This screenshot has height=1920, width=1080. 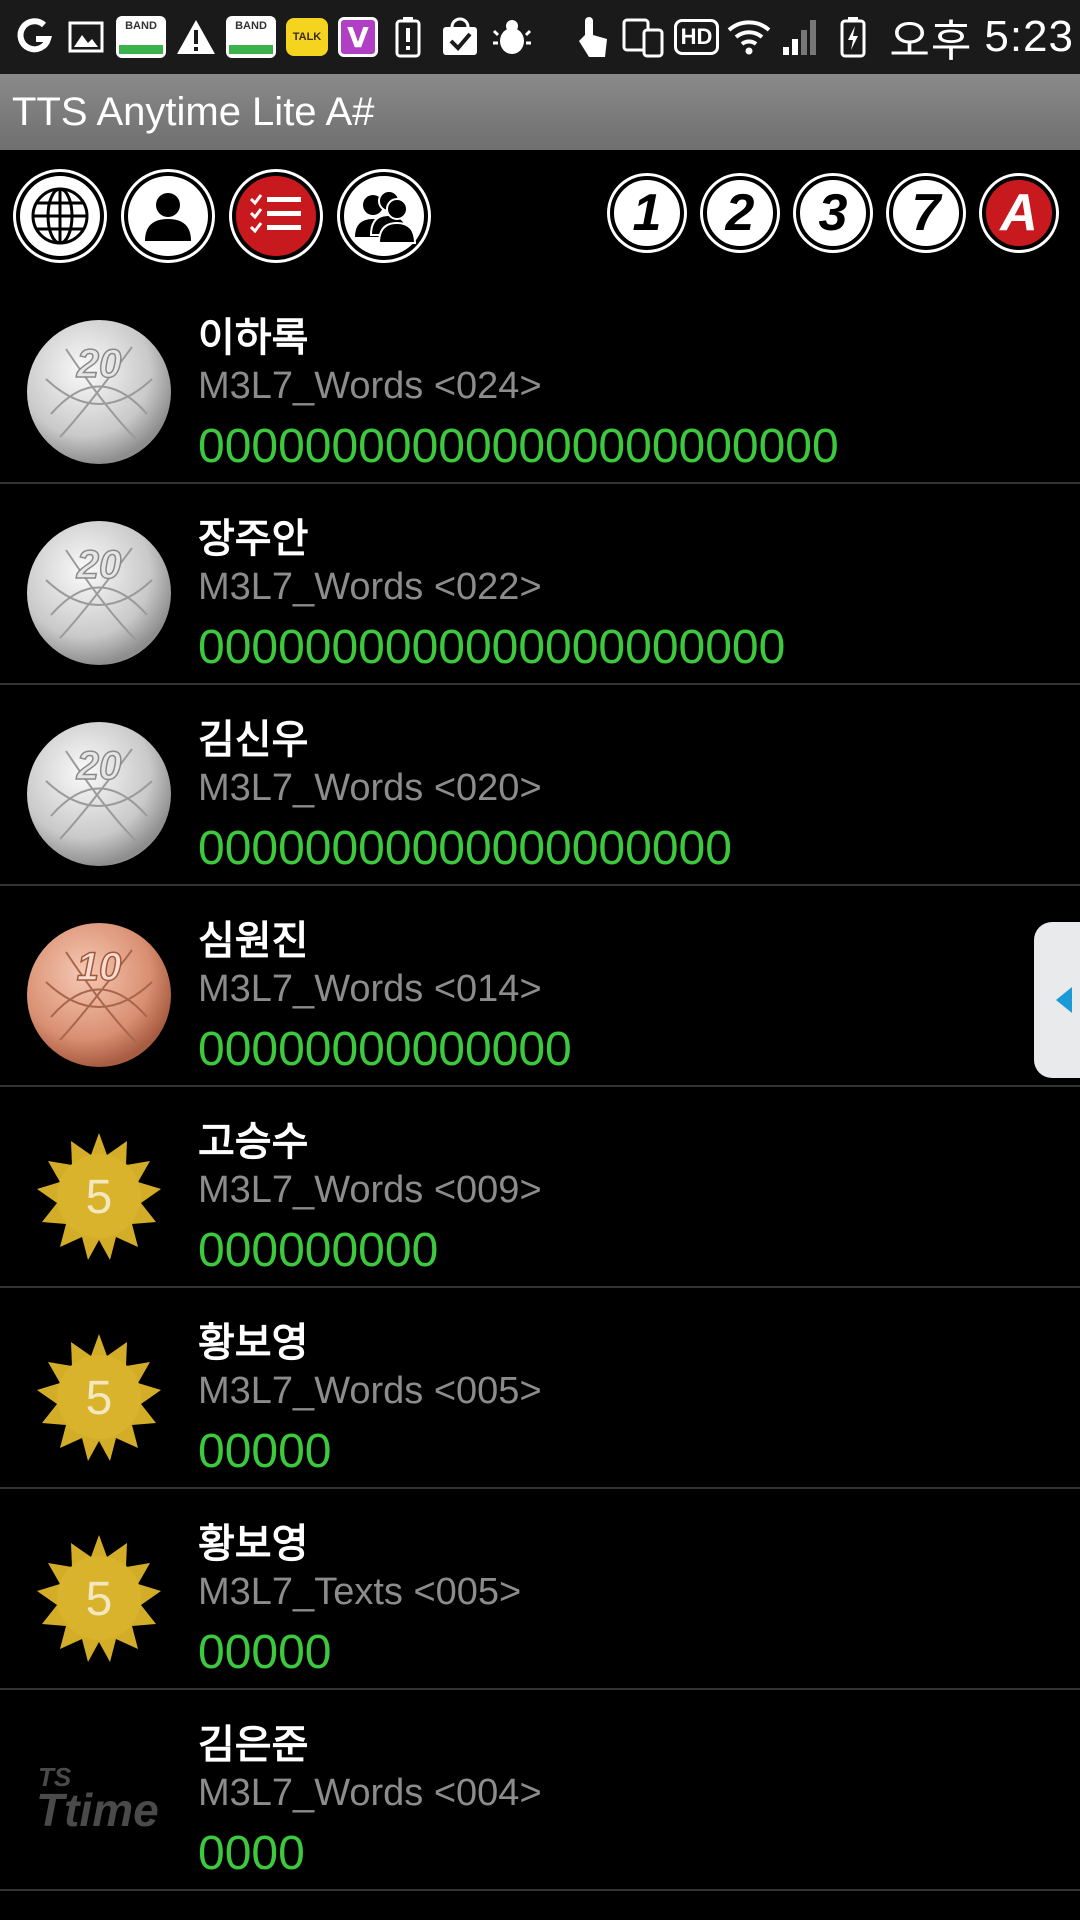 I want to click on score-marks: 000000000000000000000000, so click(x=518, y=446).